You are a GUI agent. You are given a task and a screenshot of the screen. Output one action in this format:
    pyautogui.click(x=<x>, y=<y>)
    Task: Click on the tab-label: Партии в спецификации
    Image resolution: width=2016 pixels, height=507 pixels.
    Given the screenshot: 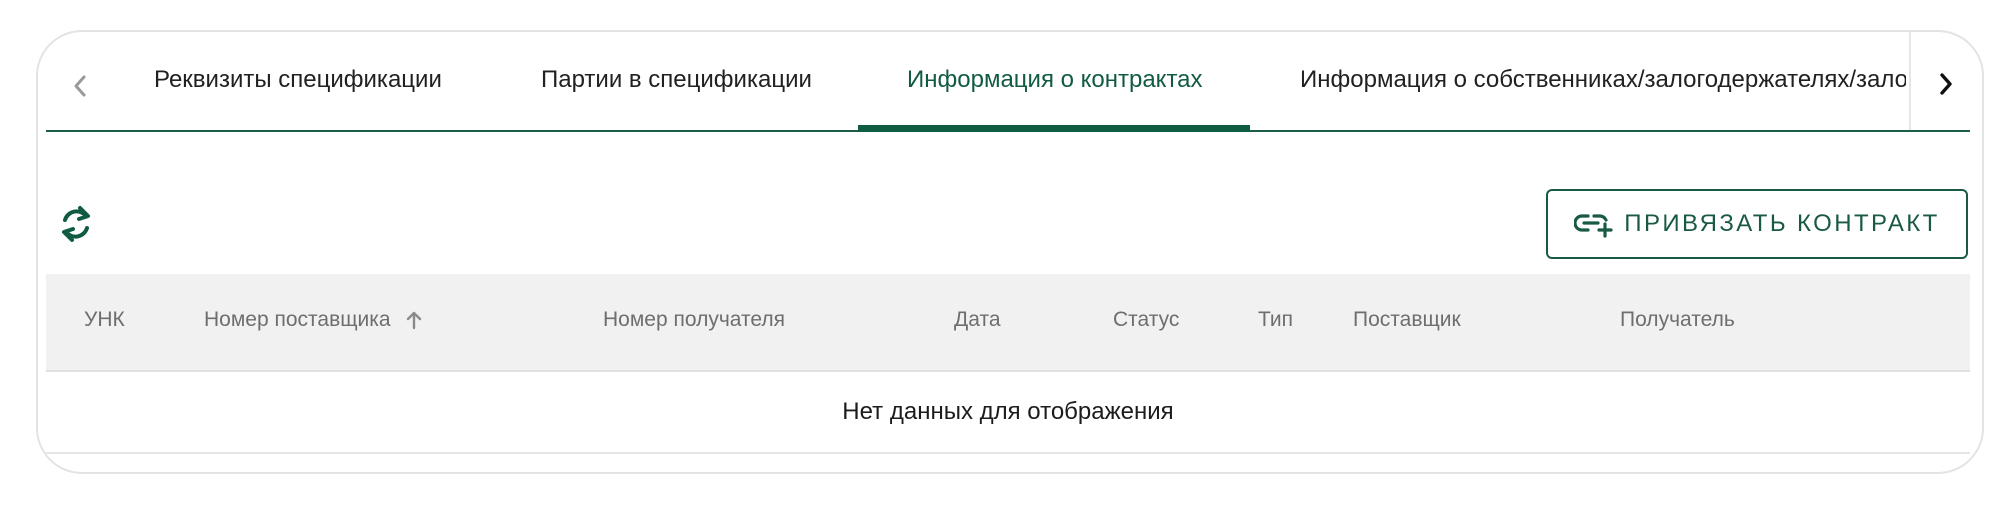 What is the action you would take?
    pyautogui.click(x=676, y=79)
    